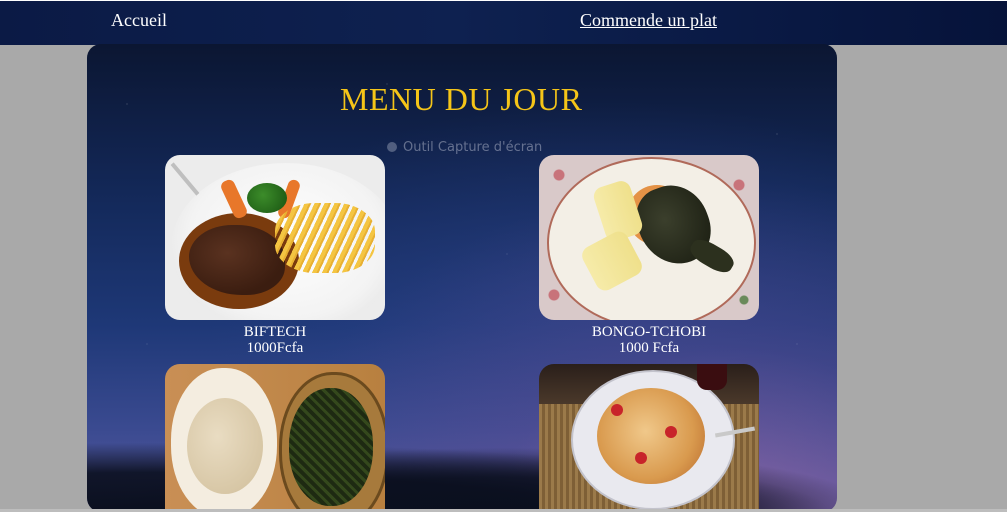 This screenshot has height=512, width=1007. I want to click on snipping-tool-icon, so click(392, 147).